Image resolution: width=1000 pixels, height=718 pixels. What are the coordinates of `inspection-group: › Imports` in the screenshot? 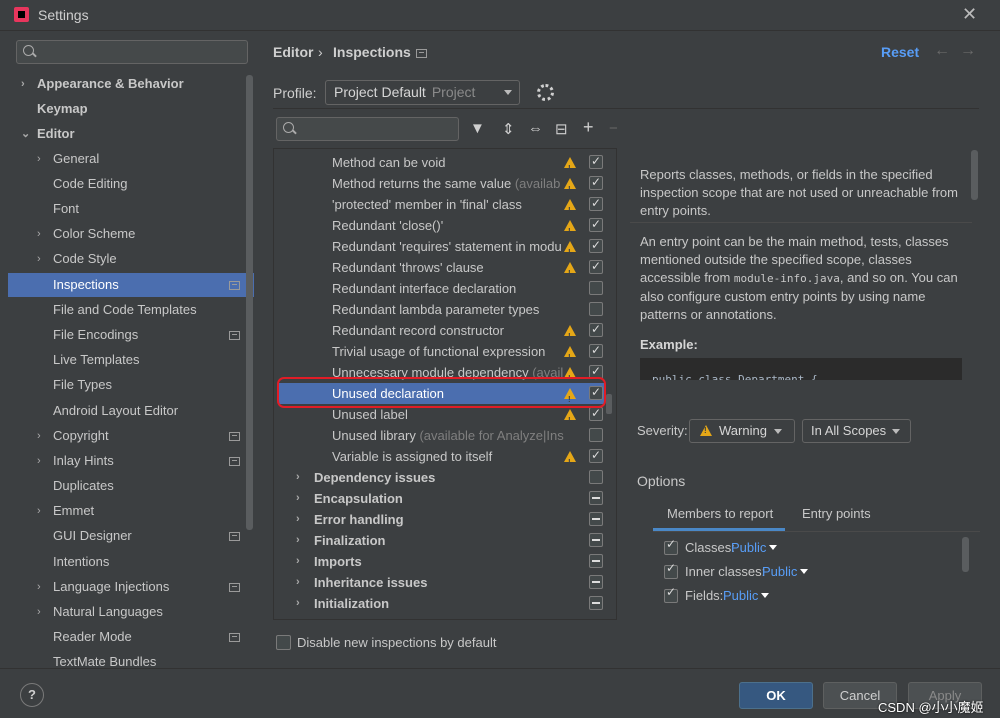 It's located at (439, 561).